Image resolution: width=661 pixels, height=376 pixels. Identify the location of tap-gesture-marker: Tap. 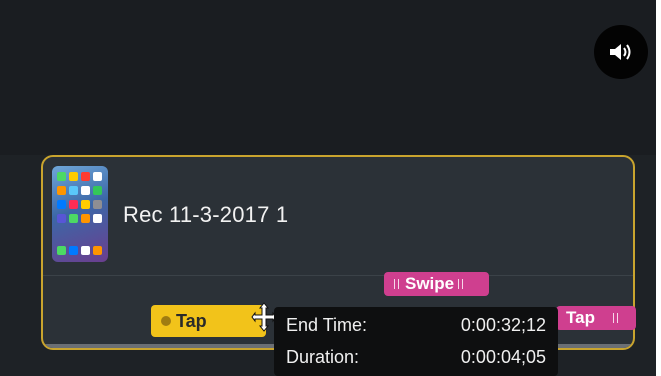
(596, 318).